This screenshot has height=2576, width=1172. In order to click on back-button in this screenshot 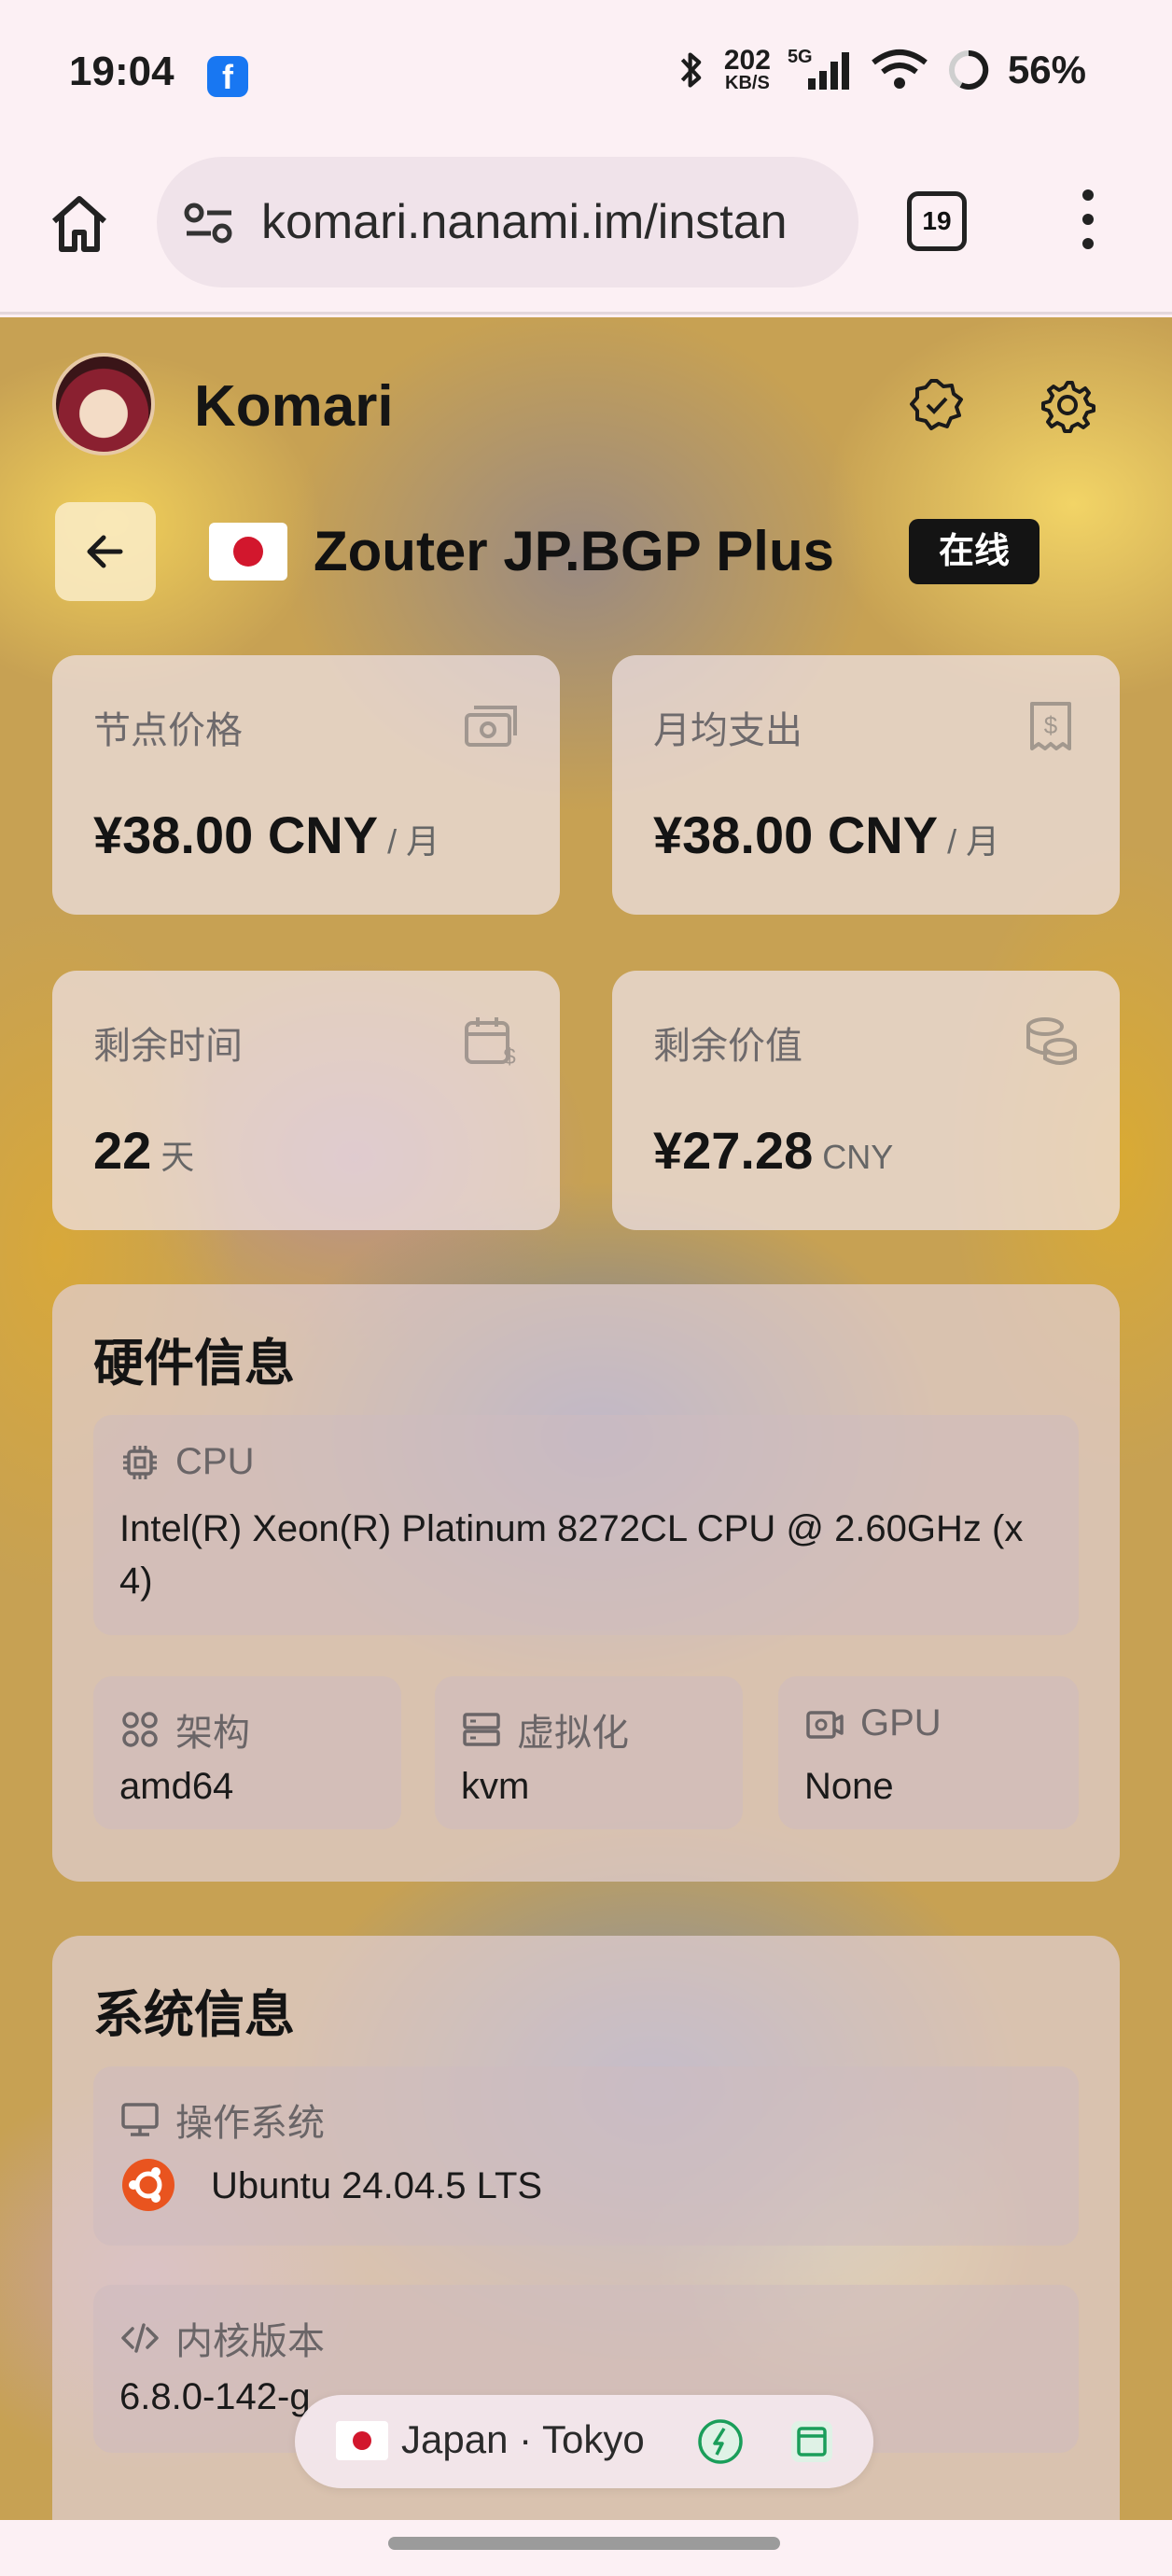, I will do `click(105, 551)`.